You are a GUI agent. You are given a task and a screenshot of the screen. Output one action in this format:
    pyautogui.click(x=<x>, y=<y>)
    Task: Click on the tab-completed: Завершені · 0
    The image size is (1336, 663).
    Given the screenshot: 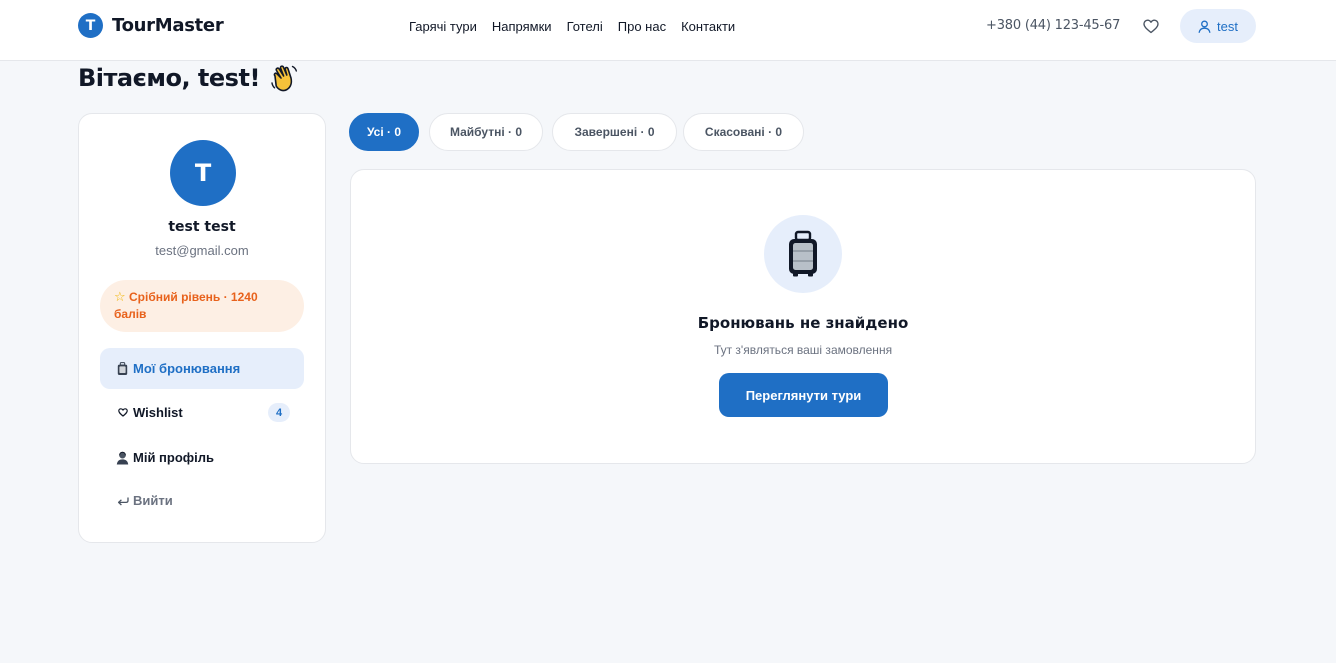 What is the action you would take?
    pyautogui.click(x=614, y=132)
    